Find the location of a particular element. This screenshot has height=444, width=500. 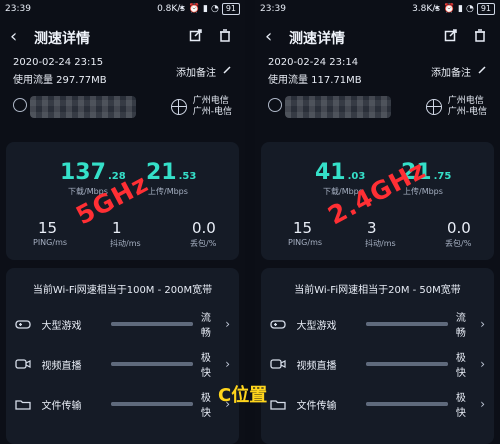

jitter-value: 3 is located at coordinates (372, 228).